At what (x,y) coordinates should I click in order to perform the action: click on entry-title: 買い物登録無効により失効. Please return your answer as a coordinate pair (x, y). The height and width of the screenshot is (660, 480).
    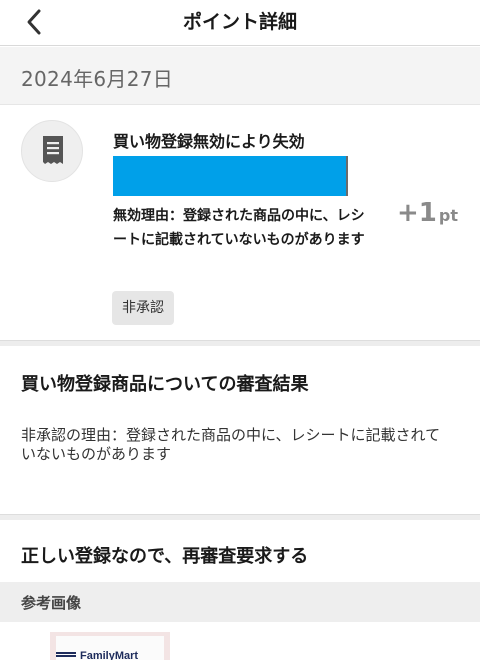
    Looking at the image, I should click on (209, 141).